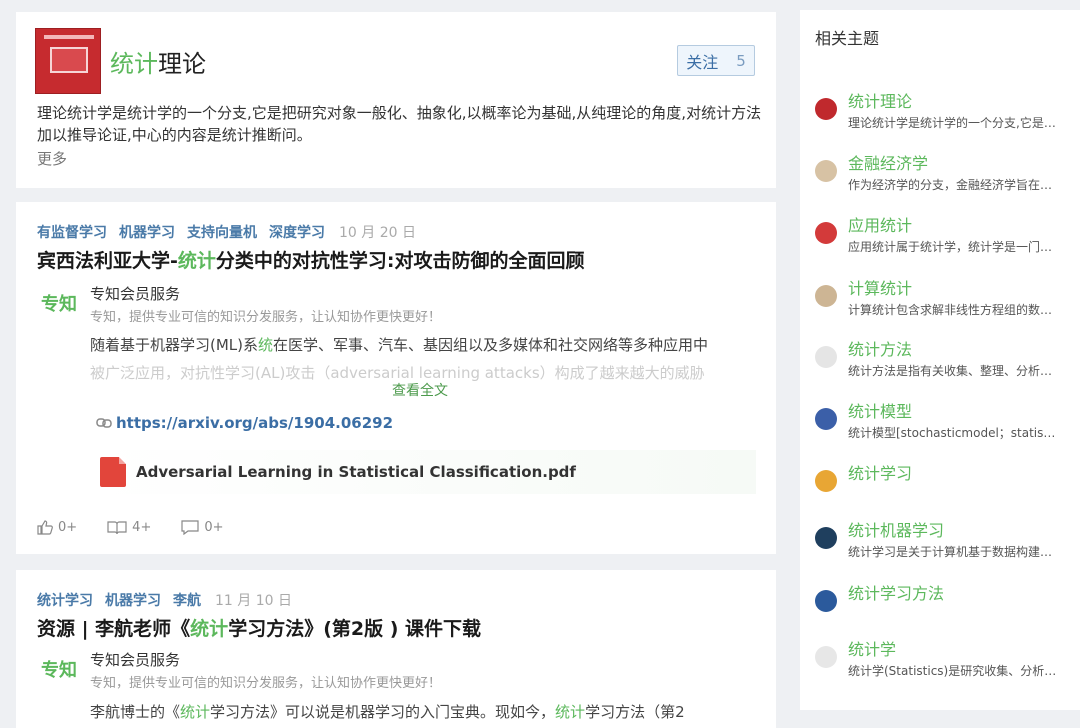 Image resolution: width=1080 pixels, height=728 pixels. I want to click on read-count-value: 4+, so click(142, 527).